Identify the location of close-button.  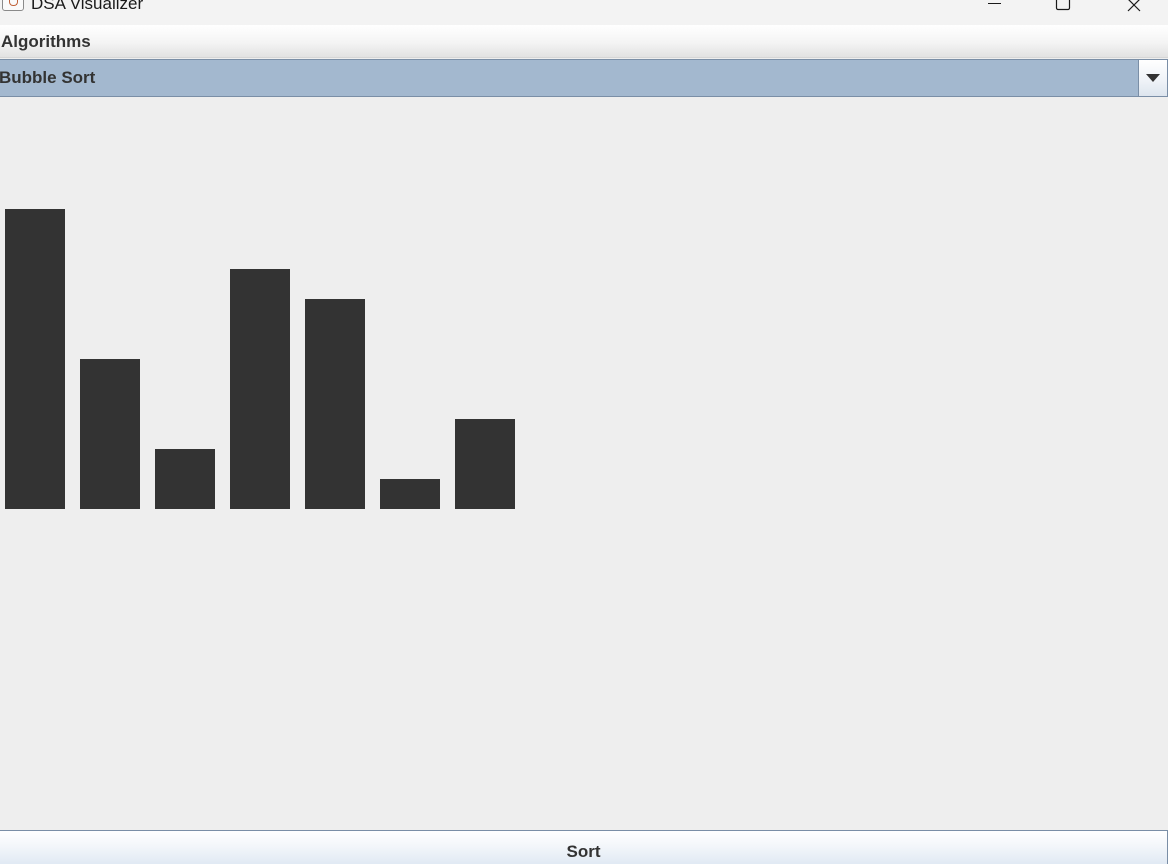
(1134, 10).